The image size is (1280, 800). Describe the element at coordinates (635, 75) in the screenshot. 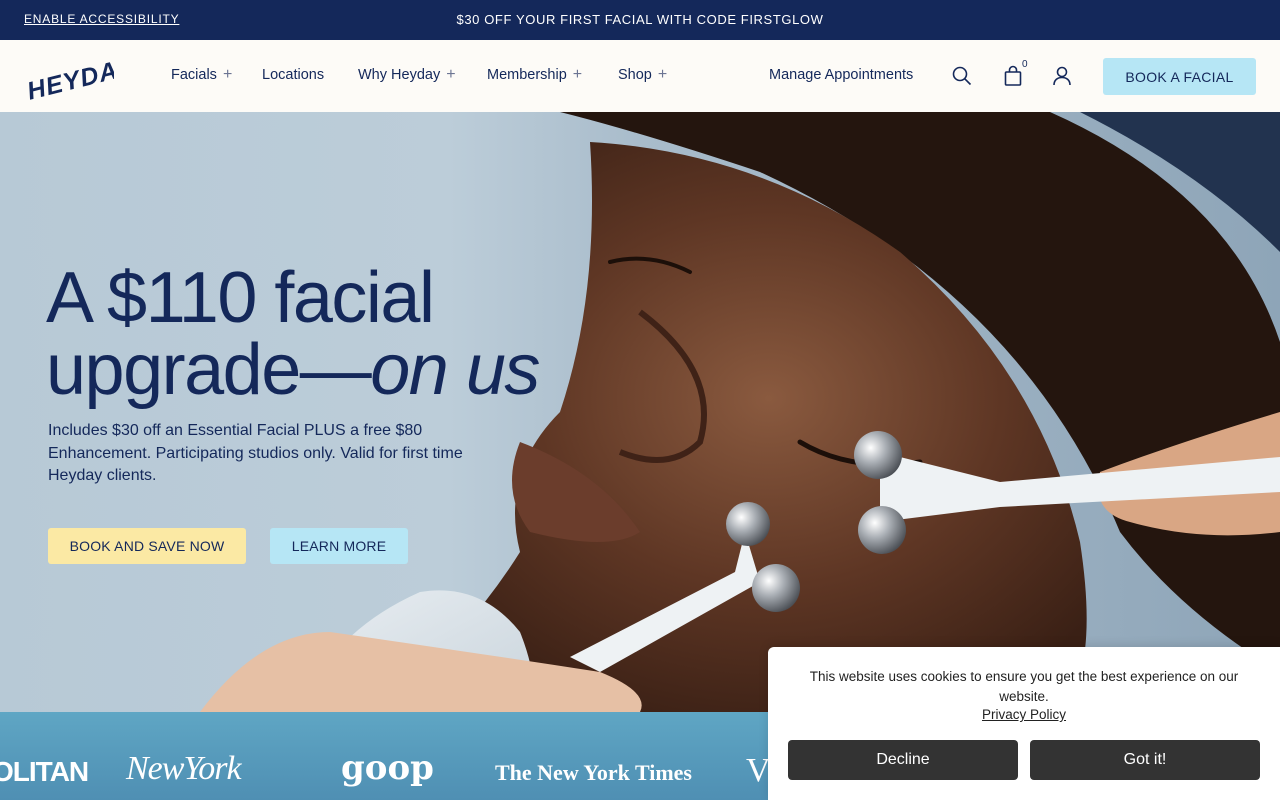

I see `nav-label: Shop` at that location.